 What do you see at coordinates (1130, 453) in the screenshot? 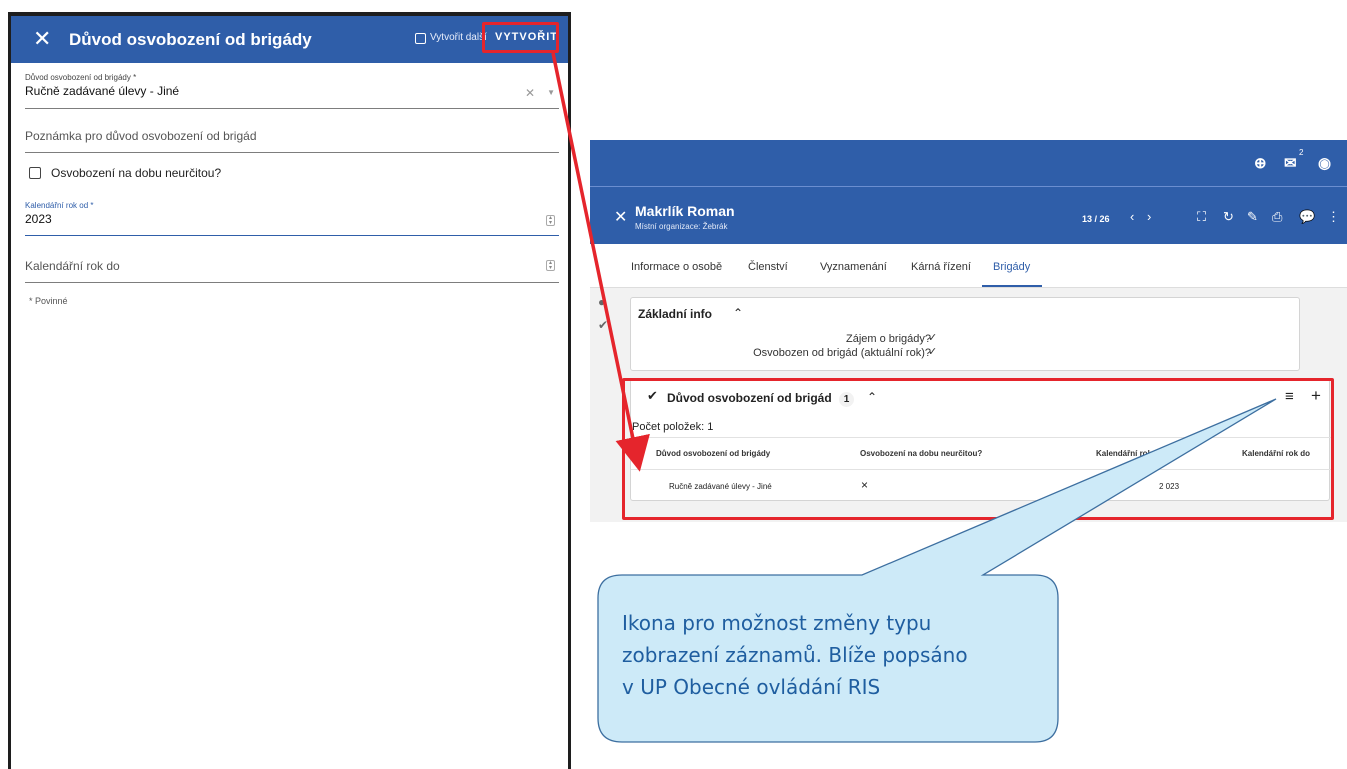
I see `col-year-from: Kalendářní rok od` at bounding box center [1130, 453].